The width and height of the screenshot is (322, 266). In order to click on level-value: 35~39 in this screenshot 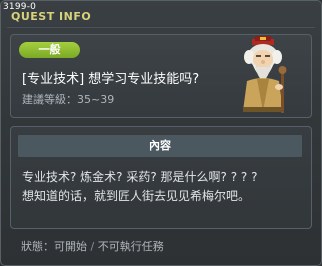, I will do `click(96, 99)`.